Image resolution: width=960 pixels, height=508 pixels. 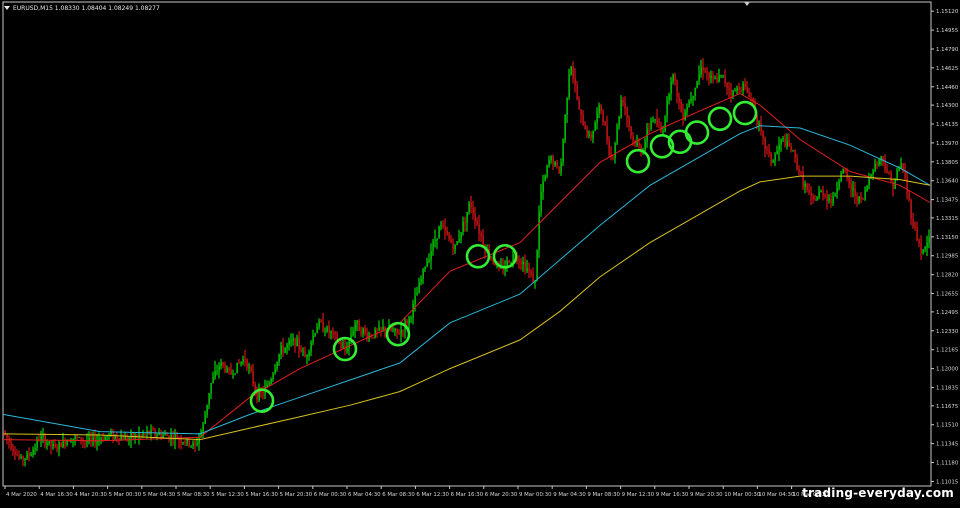 What do you see at coordinates (947, 464) in the screenshot?
I see `y-tick-label: 1.11180` at bounding box center [947, 464].